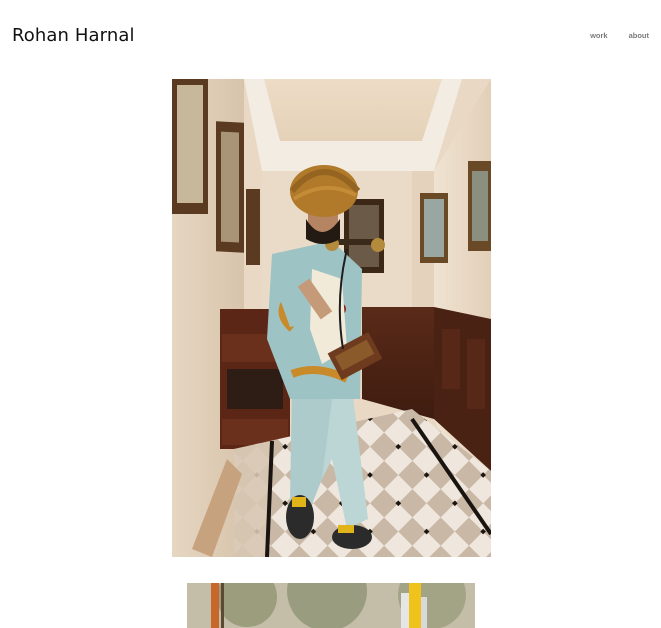  What do you see at coordinates (599, 36) in the screenshot?
I see `nav-link-work: work` at bounding box center [599, 36].